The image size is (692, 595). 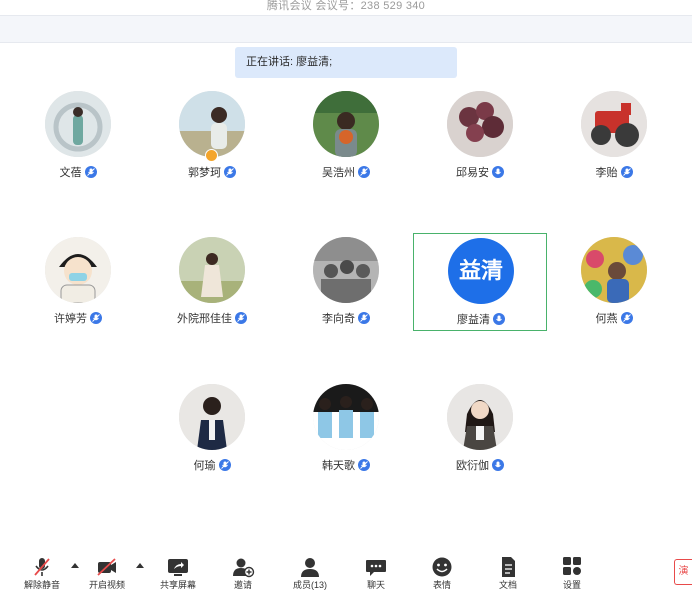 What do you see at coordinates (472, 173) in the screenshot?
I see `participant-name: 邱易安` at bounding box center [472, 173].